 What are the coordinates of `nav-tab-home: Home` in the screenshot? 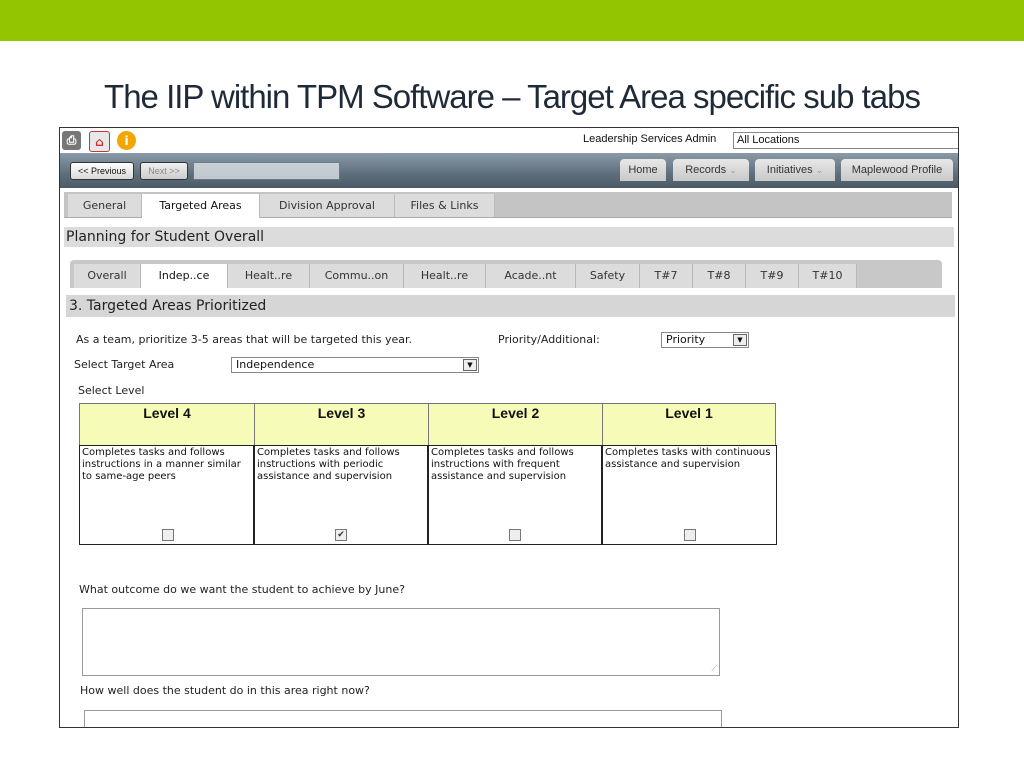 It's located at (643, 170).